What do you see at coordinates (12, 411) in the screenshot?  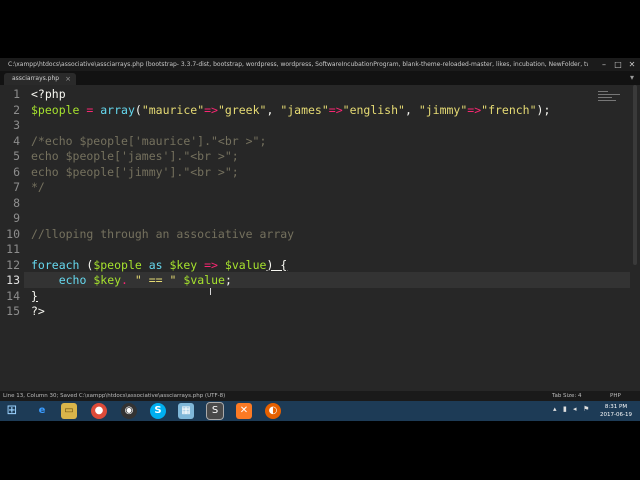 I see `start-button-icon: ⊞` at bounding box center [12, 411].